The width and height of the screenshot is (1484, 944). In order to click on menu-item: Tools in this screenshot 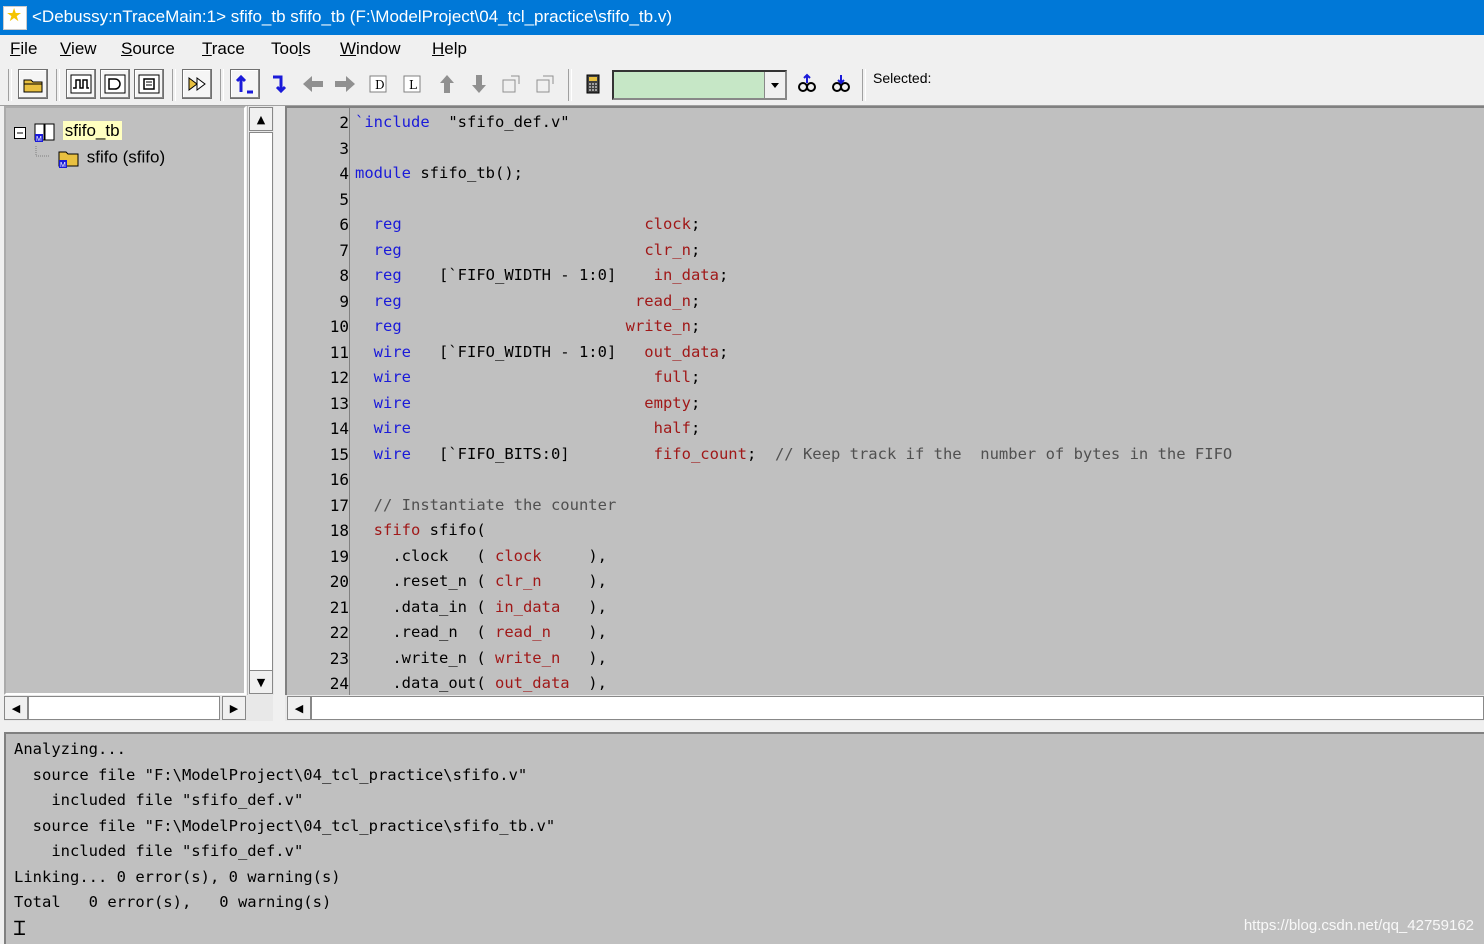, I will do `click(291, 49)`.